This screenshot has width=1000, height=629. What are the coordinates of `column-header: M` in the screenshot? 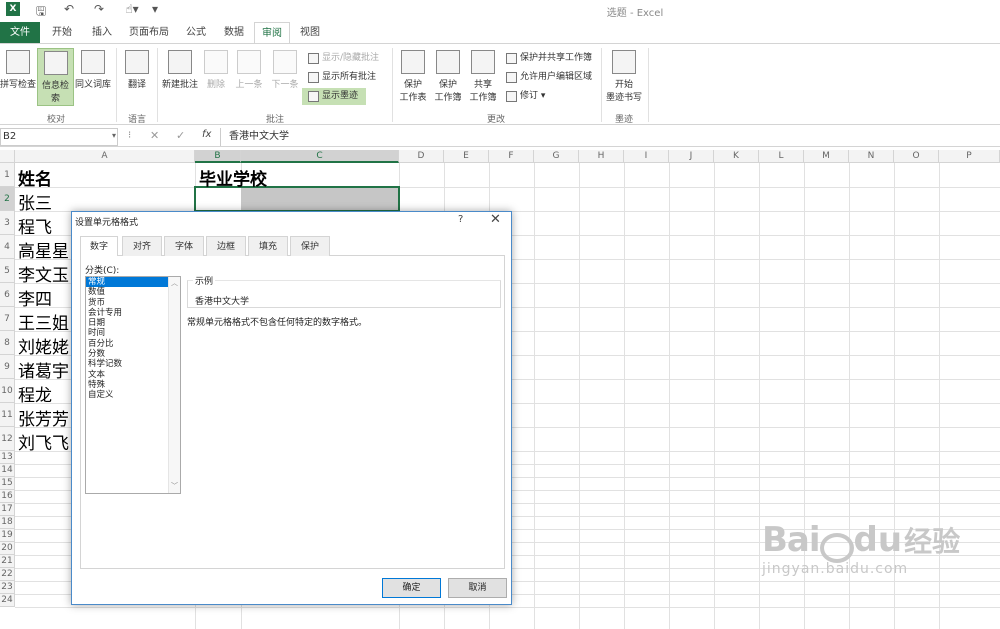 It's located at (826, 156).